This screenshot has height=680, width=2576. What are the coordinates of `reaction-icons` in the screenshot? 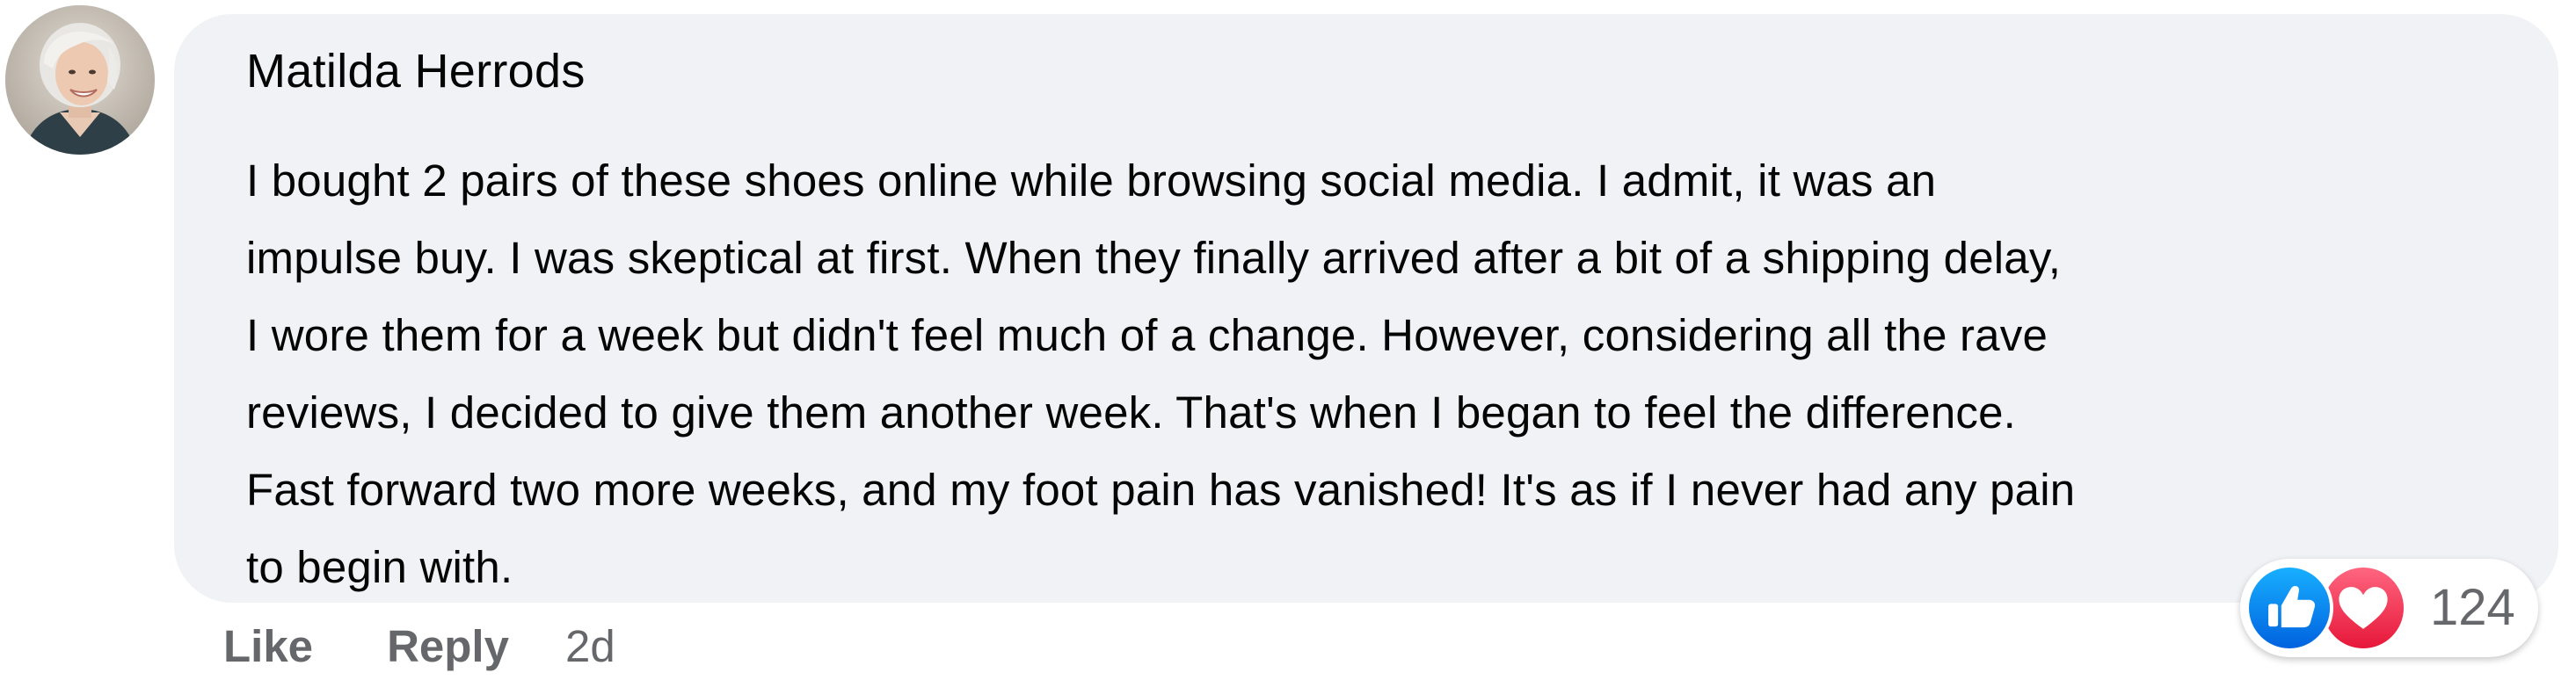 It's located at (2328, 608).